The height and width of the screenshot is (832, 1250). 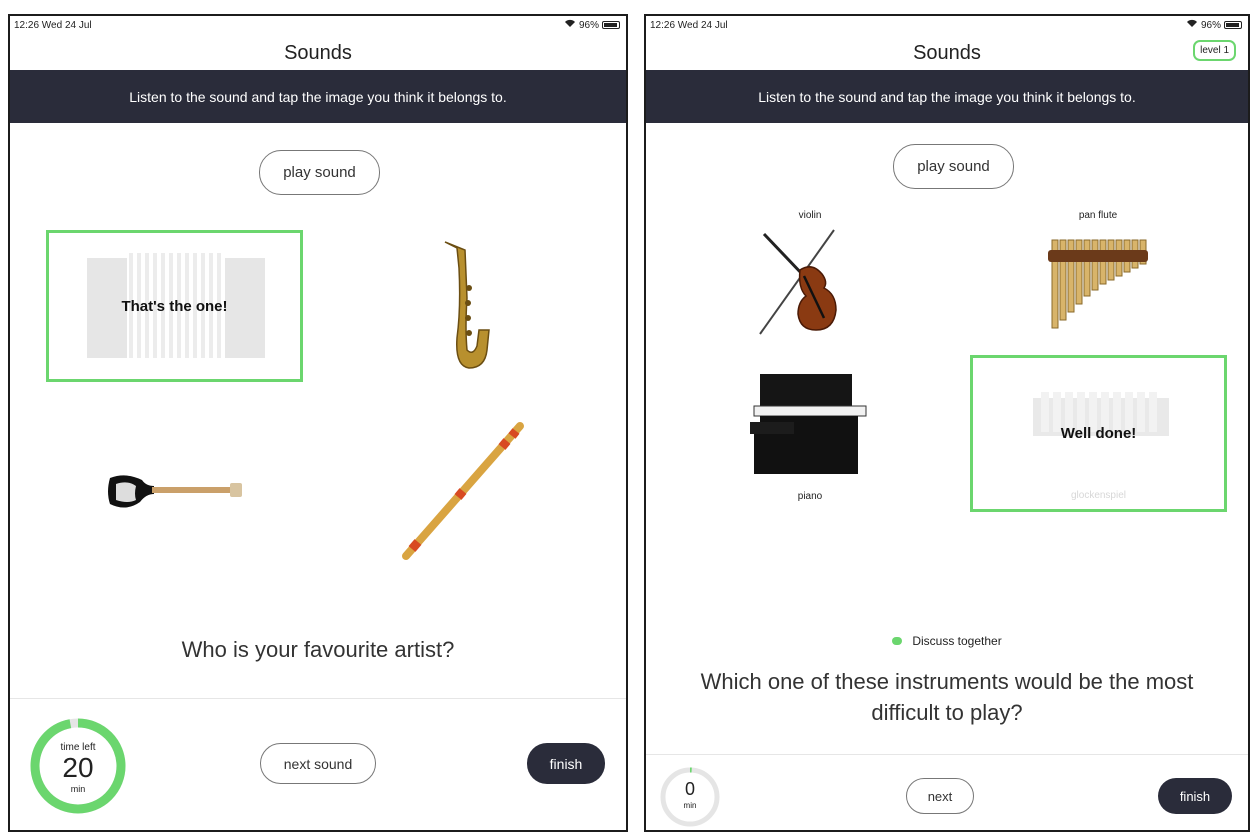 I want to click on speech-bubble-icon, so click(x=897, y=641).